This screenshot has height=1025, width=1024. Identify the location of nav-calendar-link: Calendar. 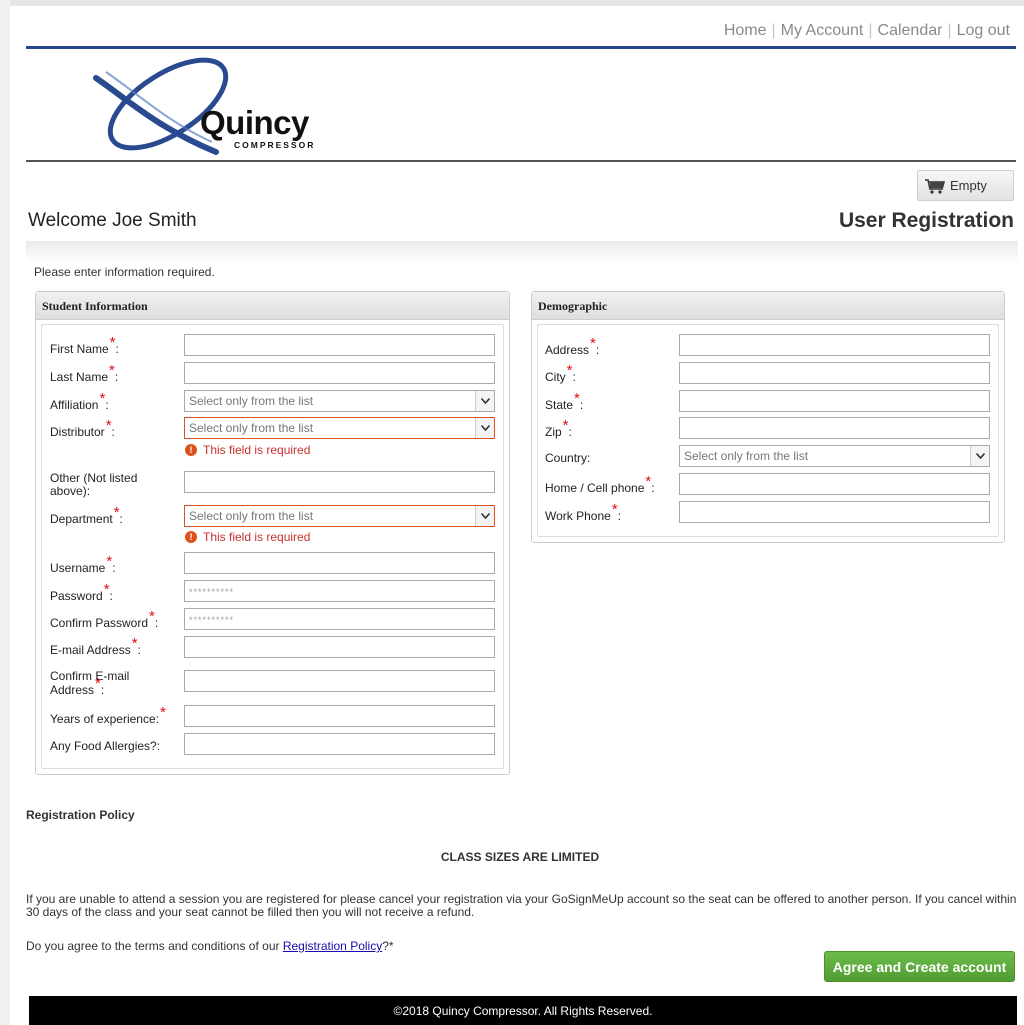
(910, 30).